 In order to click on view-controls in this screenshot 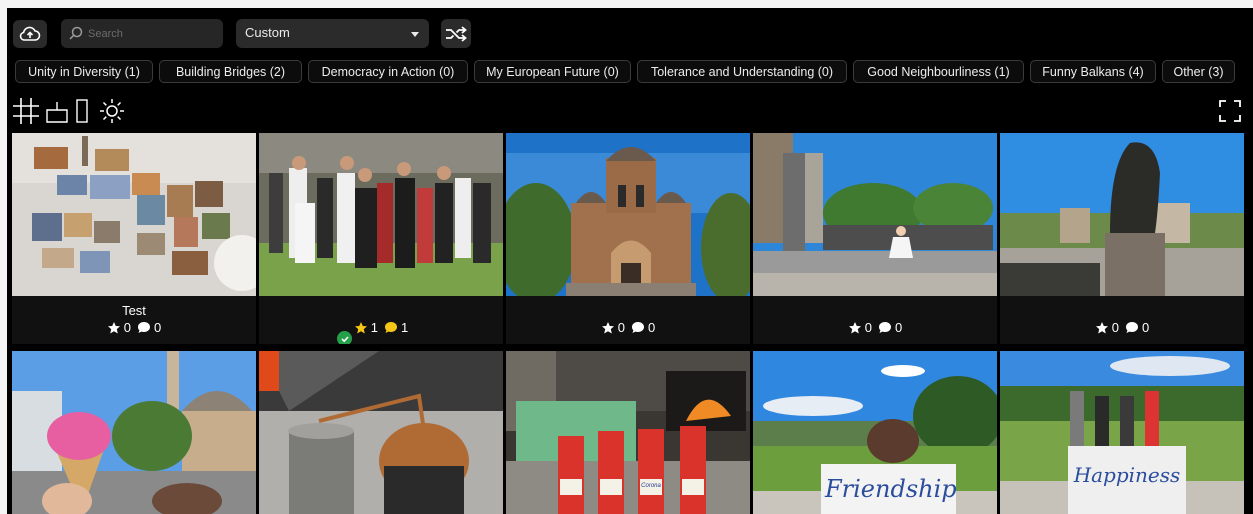, I will do `click(630, 111)`.